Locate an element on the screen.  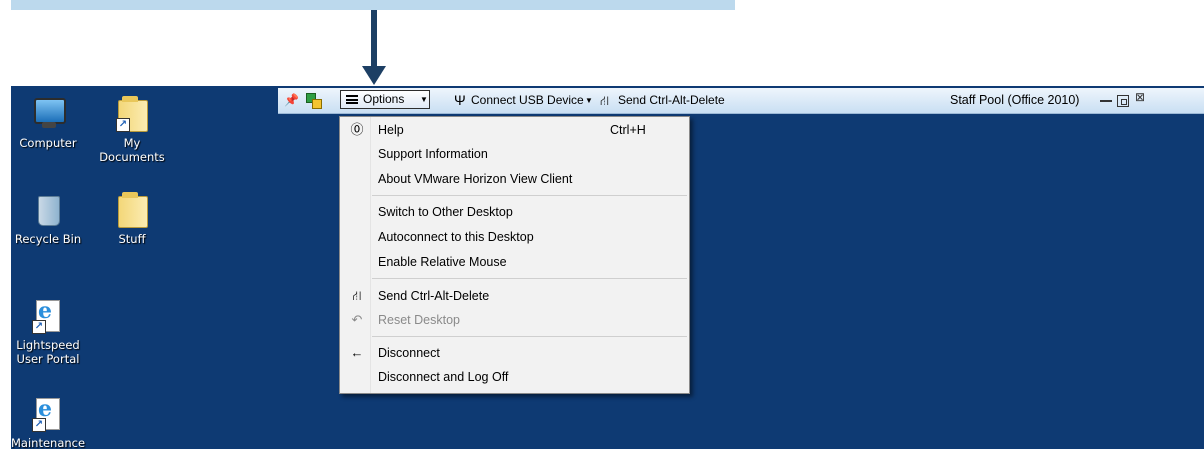
options-button: Options ▼ is located at coordinates (385, 99).